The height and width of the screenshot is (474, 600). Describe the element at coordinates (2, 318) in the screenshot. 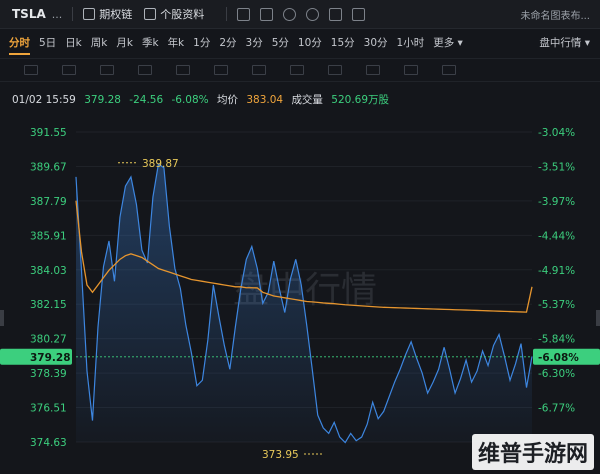

I see `left-collapse-handle` at that location.